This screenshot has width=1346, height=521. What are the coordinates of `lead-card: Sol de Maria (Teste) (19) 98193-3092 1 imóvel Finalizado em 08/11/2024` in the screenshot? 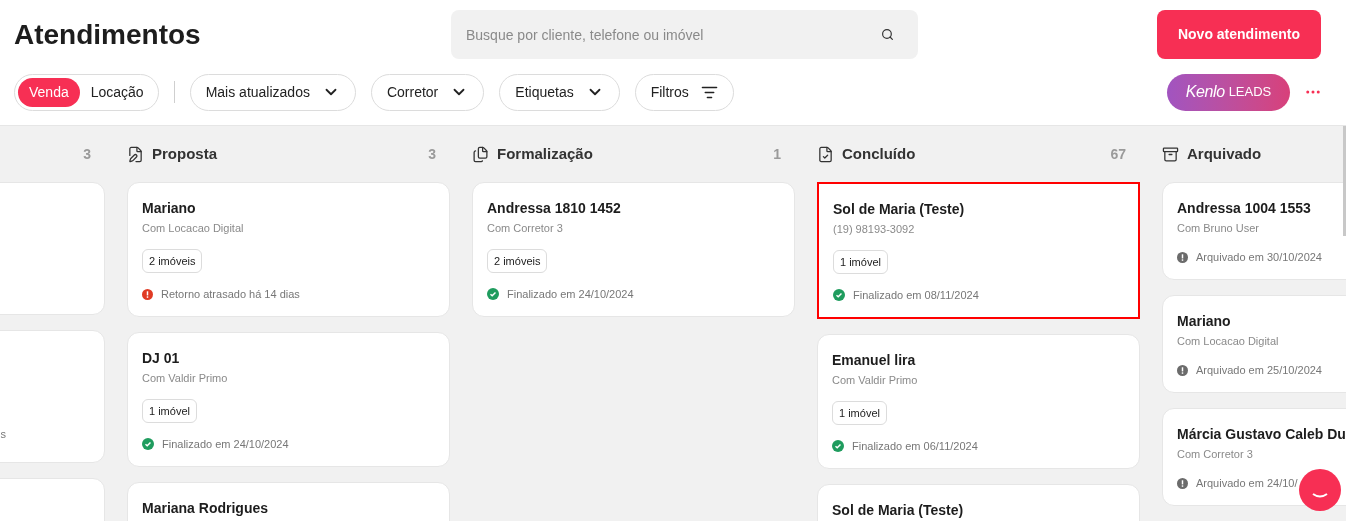 It's located at (978, 250).